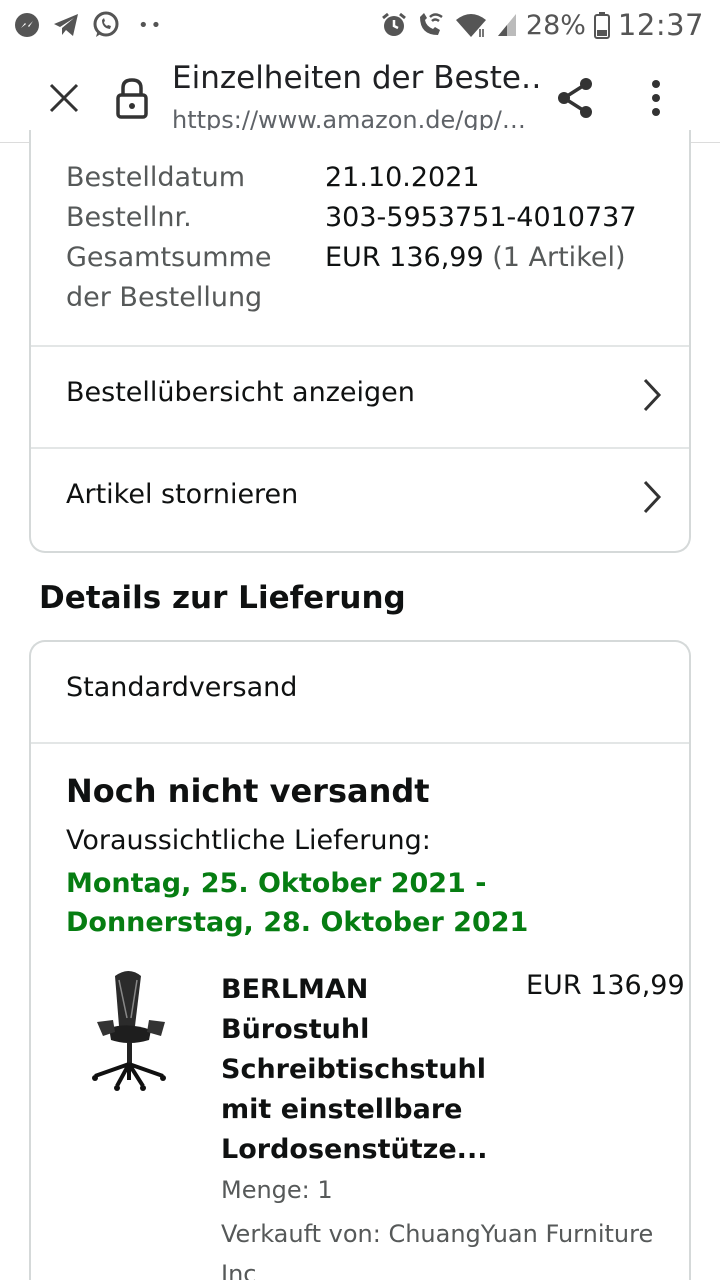 This screenshot has height=1280, width=720. I want to click on whatsapp-icon, so click(106, 24).